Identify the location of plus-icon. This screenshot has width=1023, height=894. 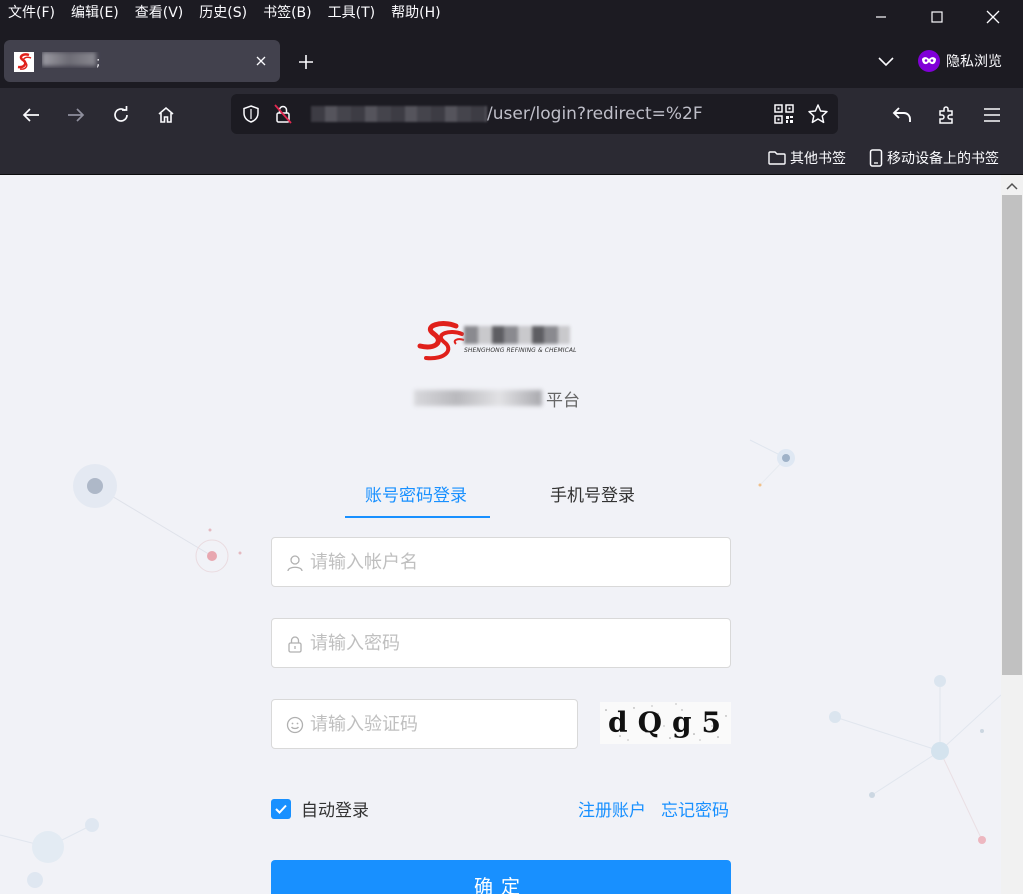
(306, 62).